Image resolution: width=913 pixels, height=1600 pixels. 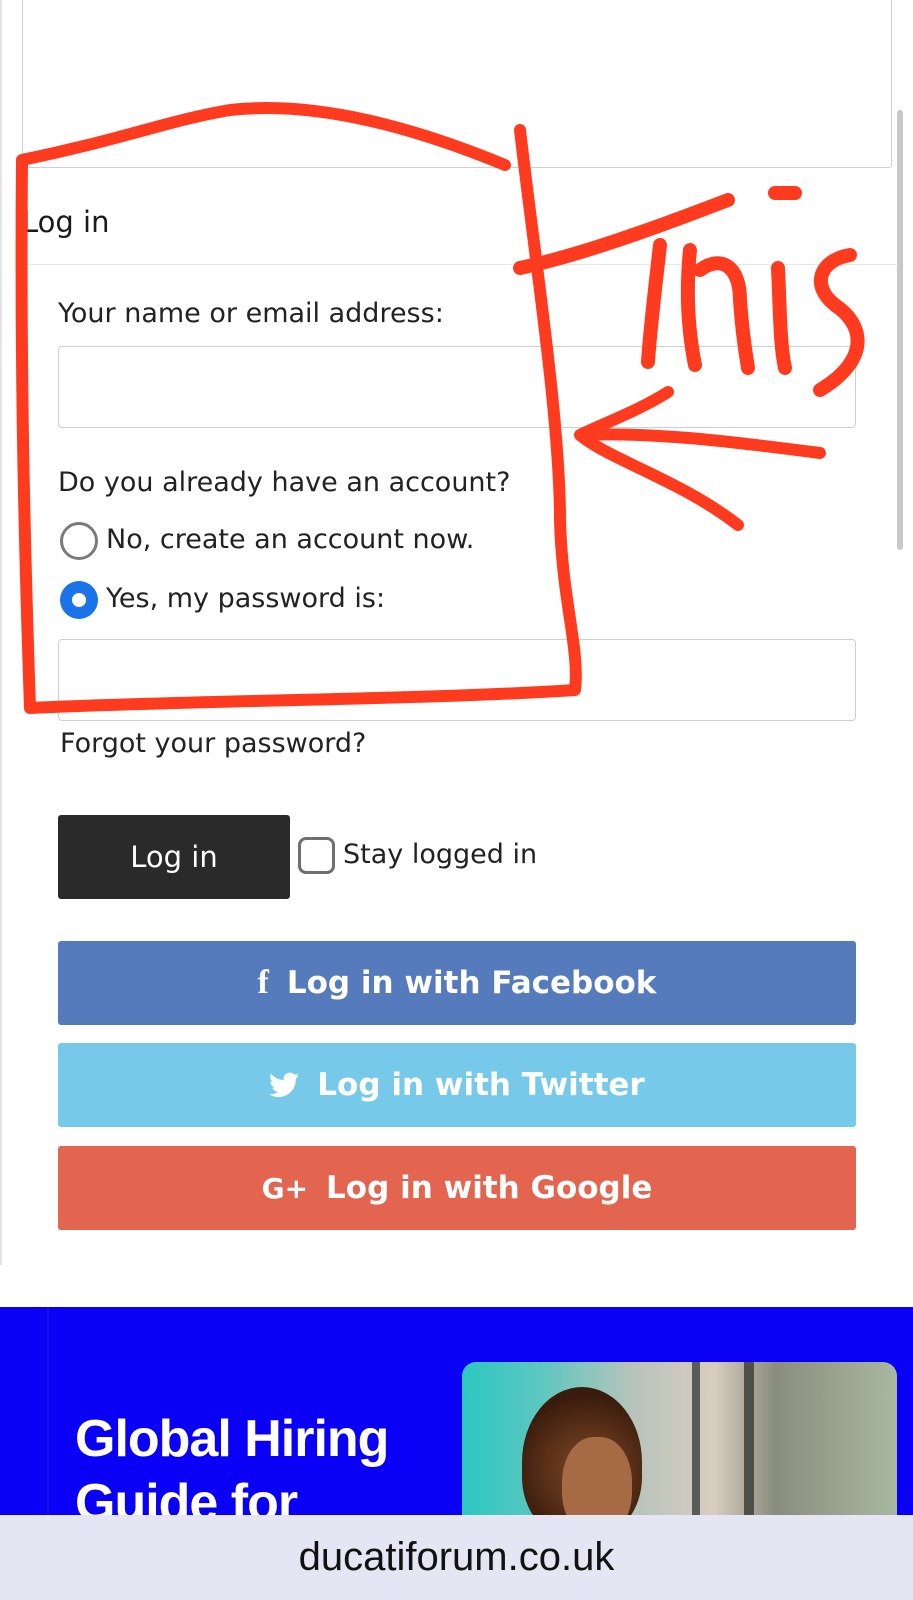 I want to click on browser-url: ducatiforum.co.uk, so click(x=456, y=1557).